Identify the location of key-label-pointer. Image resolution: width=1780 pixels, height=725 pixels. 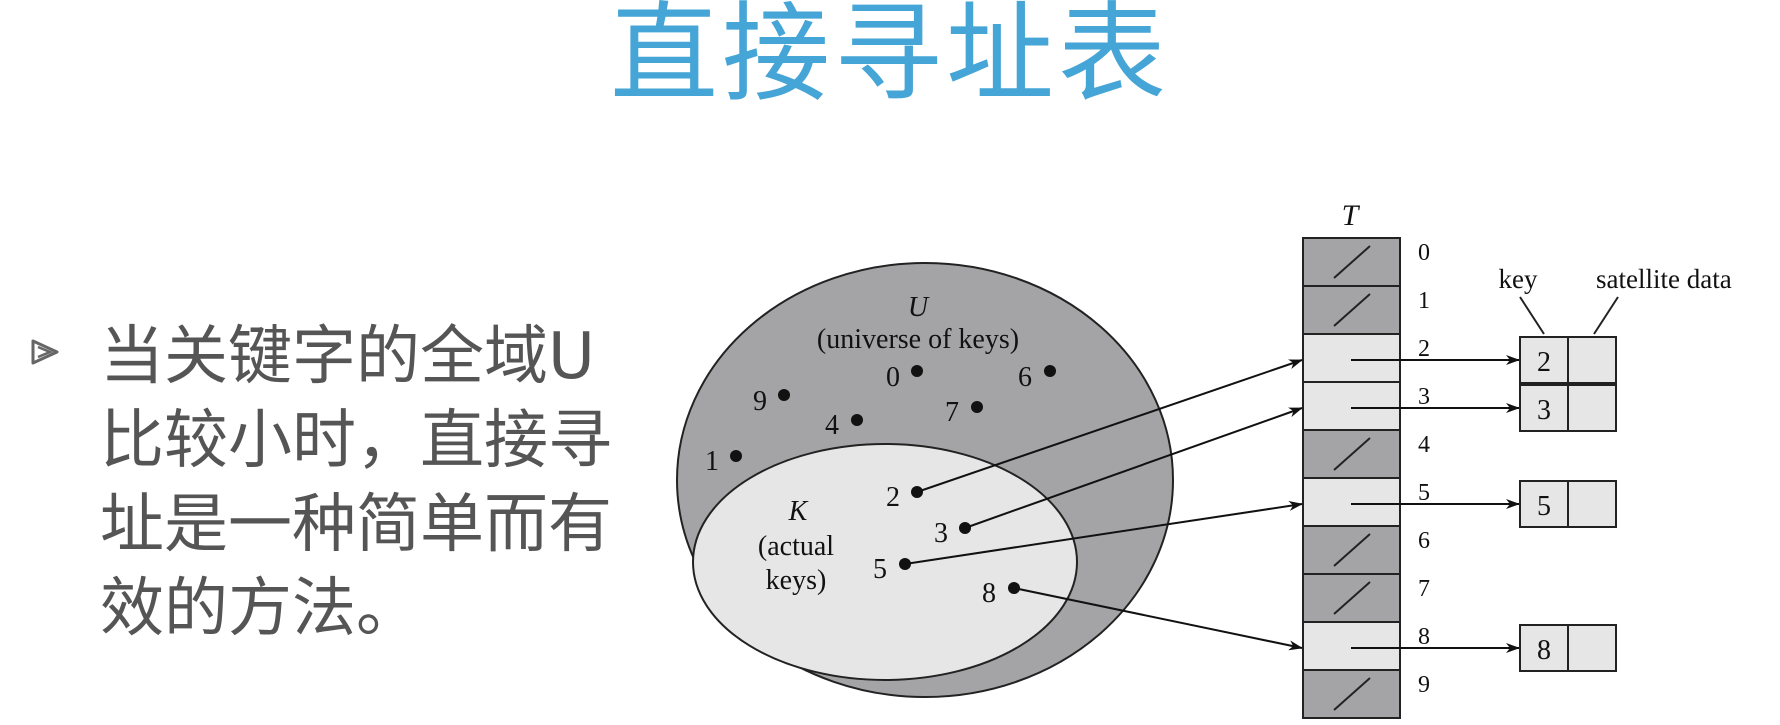
(1532, 315).